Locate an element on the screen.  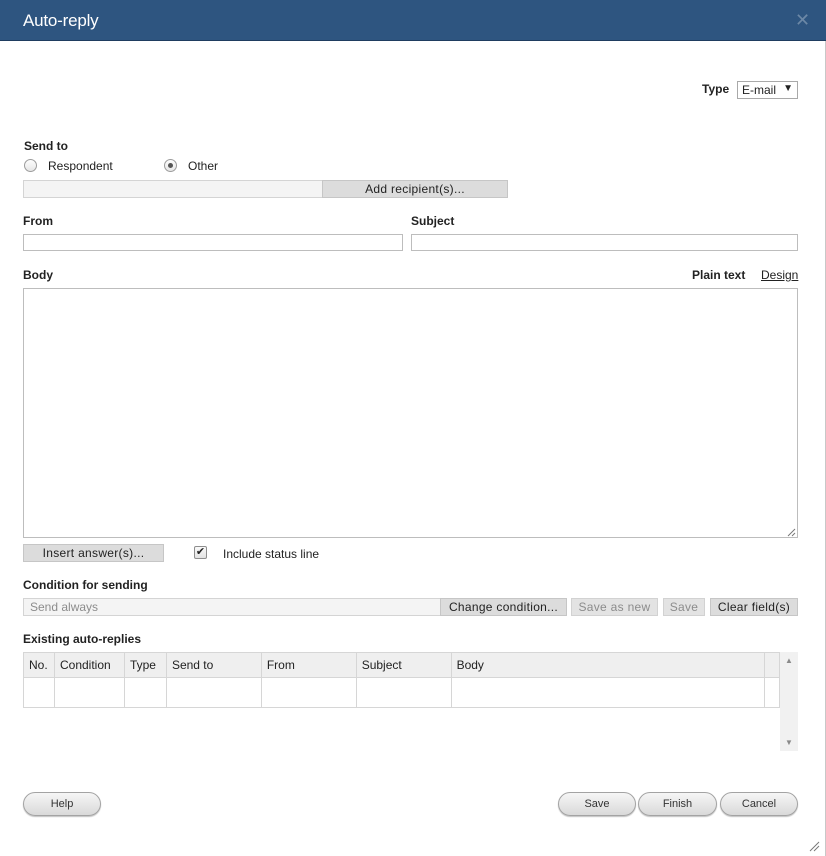
table-row is located at coordinates (402, 692).